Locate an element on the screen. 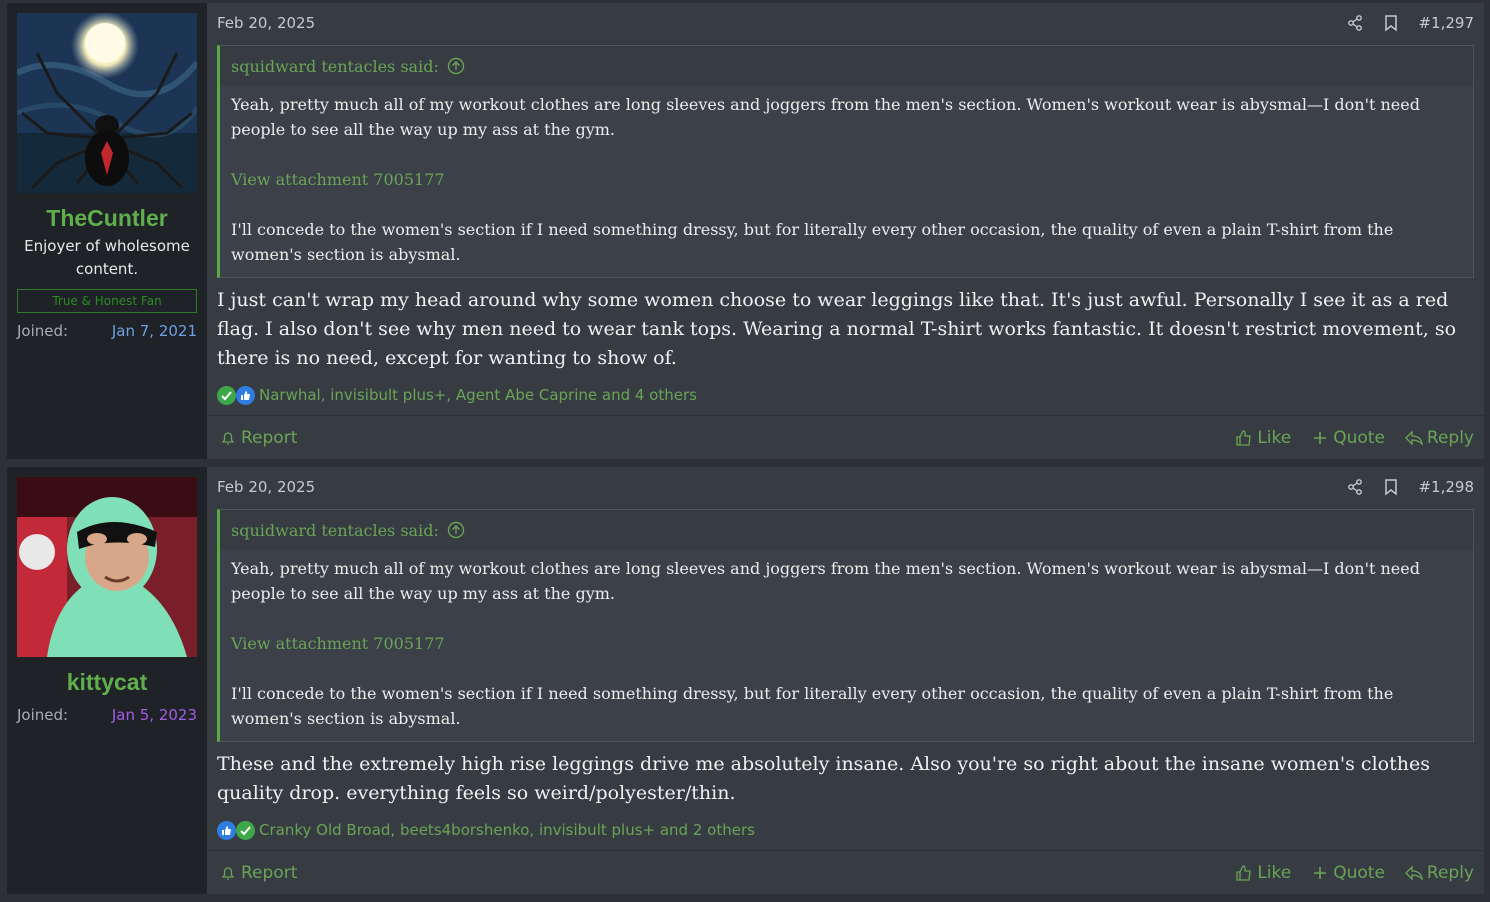 Image resolution: width=1490 pixels, height=902 pixels. joined-date: Jan 5, 2023 is located at coordinates (154, 715).